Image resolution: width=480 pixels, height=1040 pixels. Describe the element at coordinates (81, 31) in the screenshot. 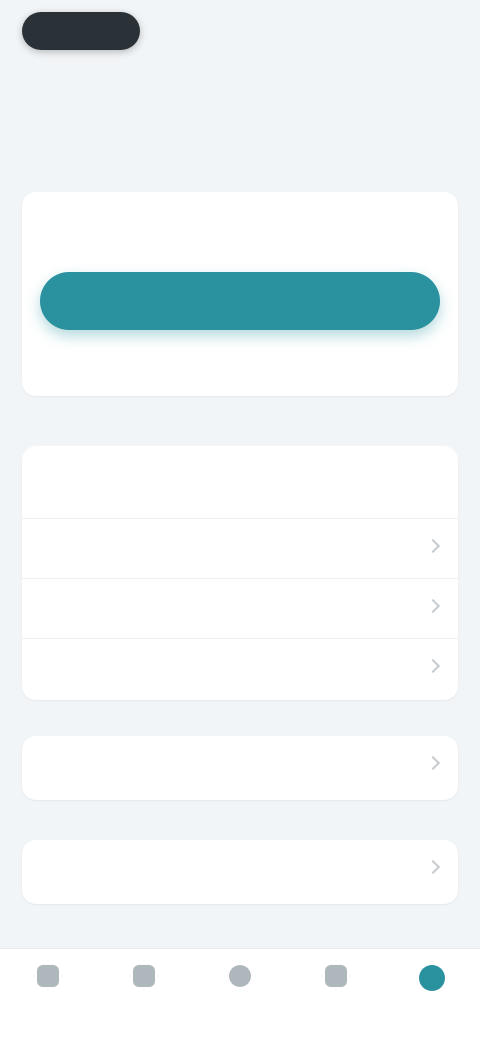

I see `dynamic-island` at that location.